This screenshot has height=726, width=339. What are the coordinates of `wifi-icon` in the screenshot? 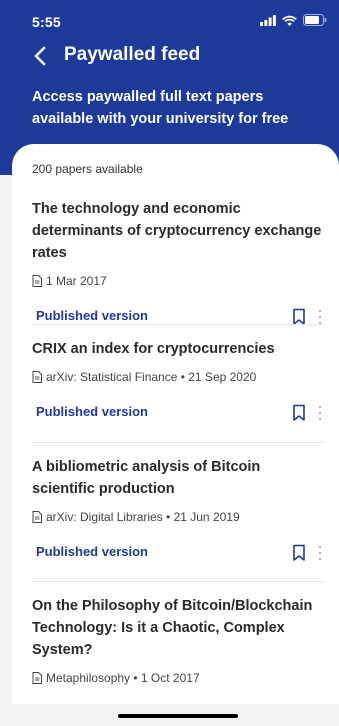 It's located at (289, 20).